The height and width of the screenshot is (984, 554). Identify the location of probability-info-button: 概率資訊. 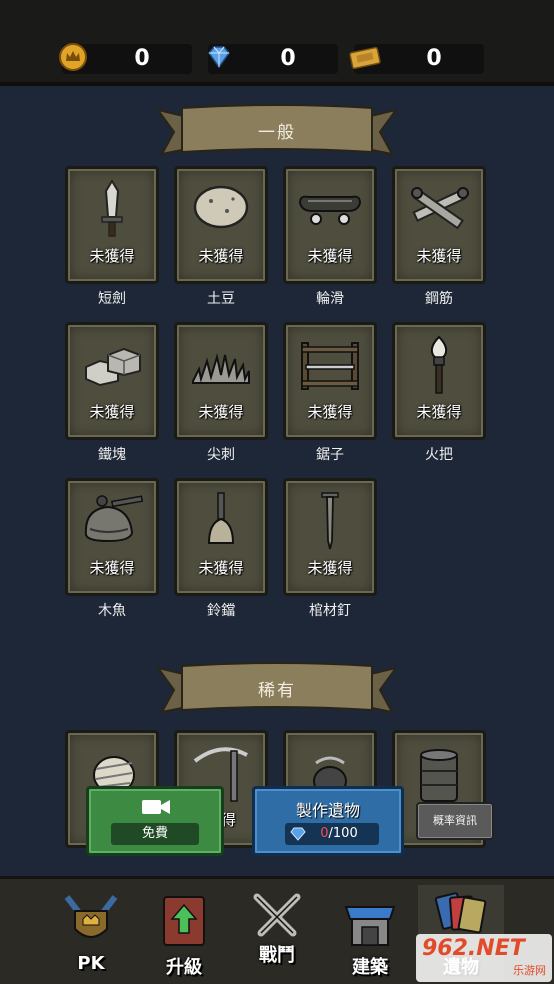
(455, 821).